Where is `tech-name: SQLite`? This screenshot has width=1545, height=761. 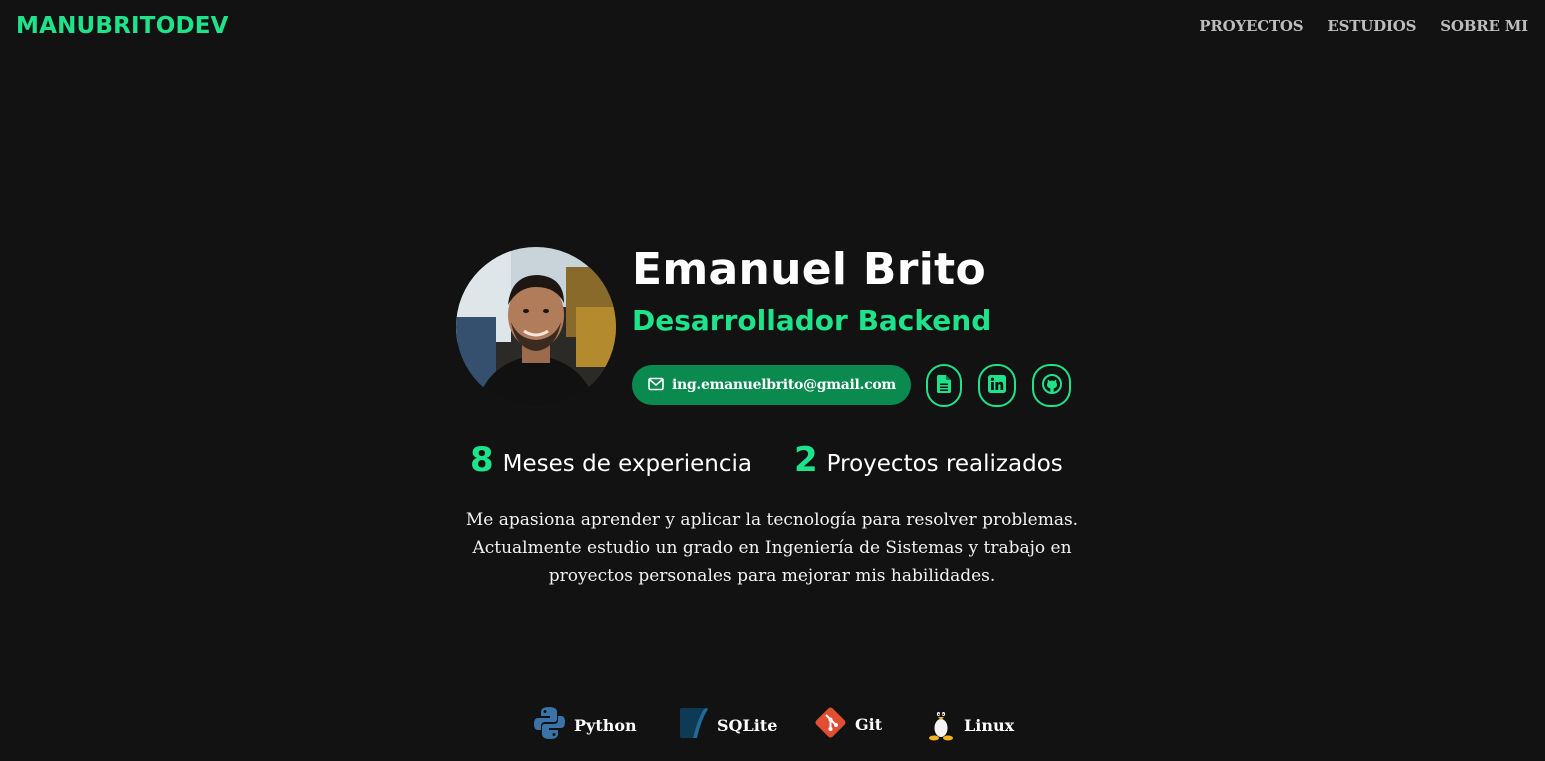
tech-name: SQLite is located at coordinates (747, 725).